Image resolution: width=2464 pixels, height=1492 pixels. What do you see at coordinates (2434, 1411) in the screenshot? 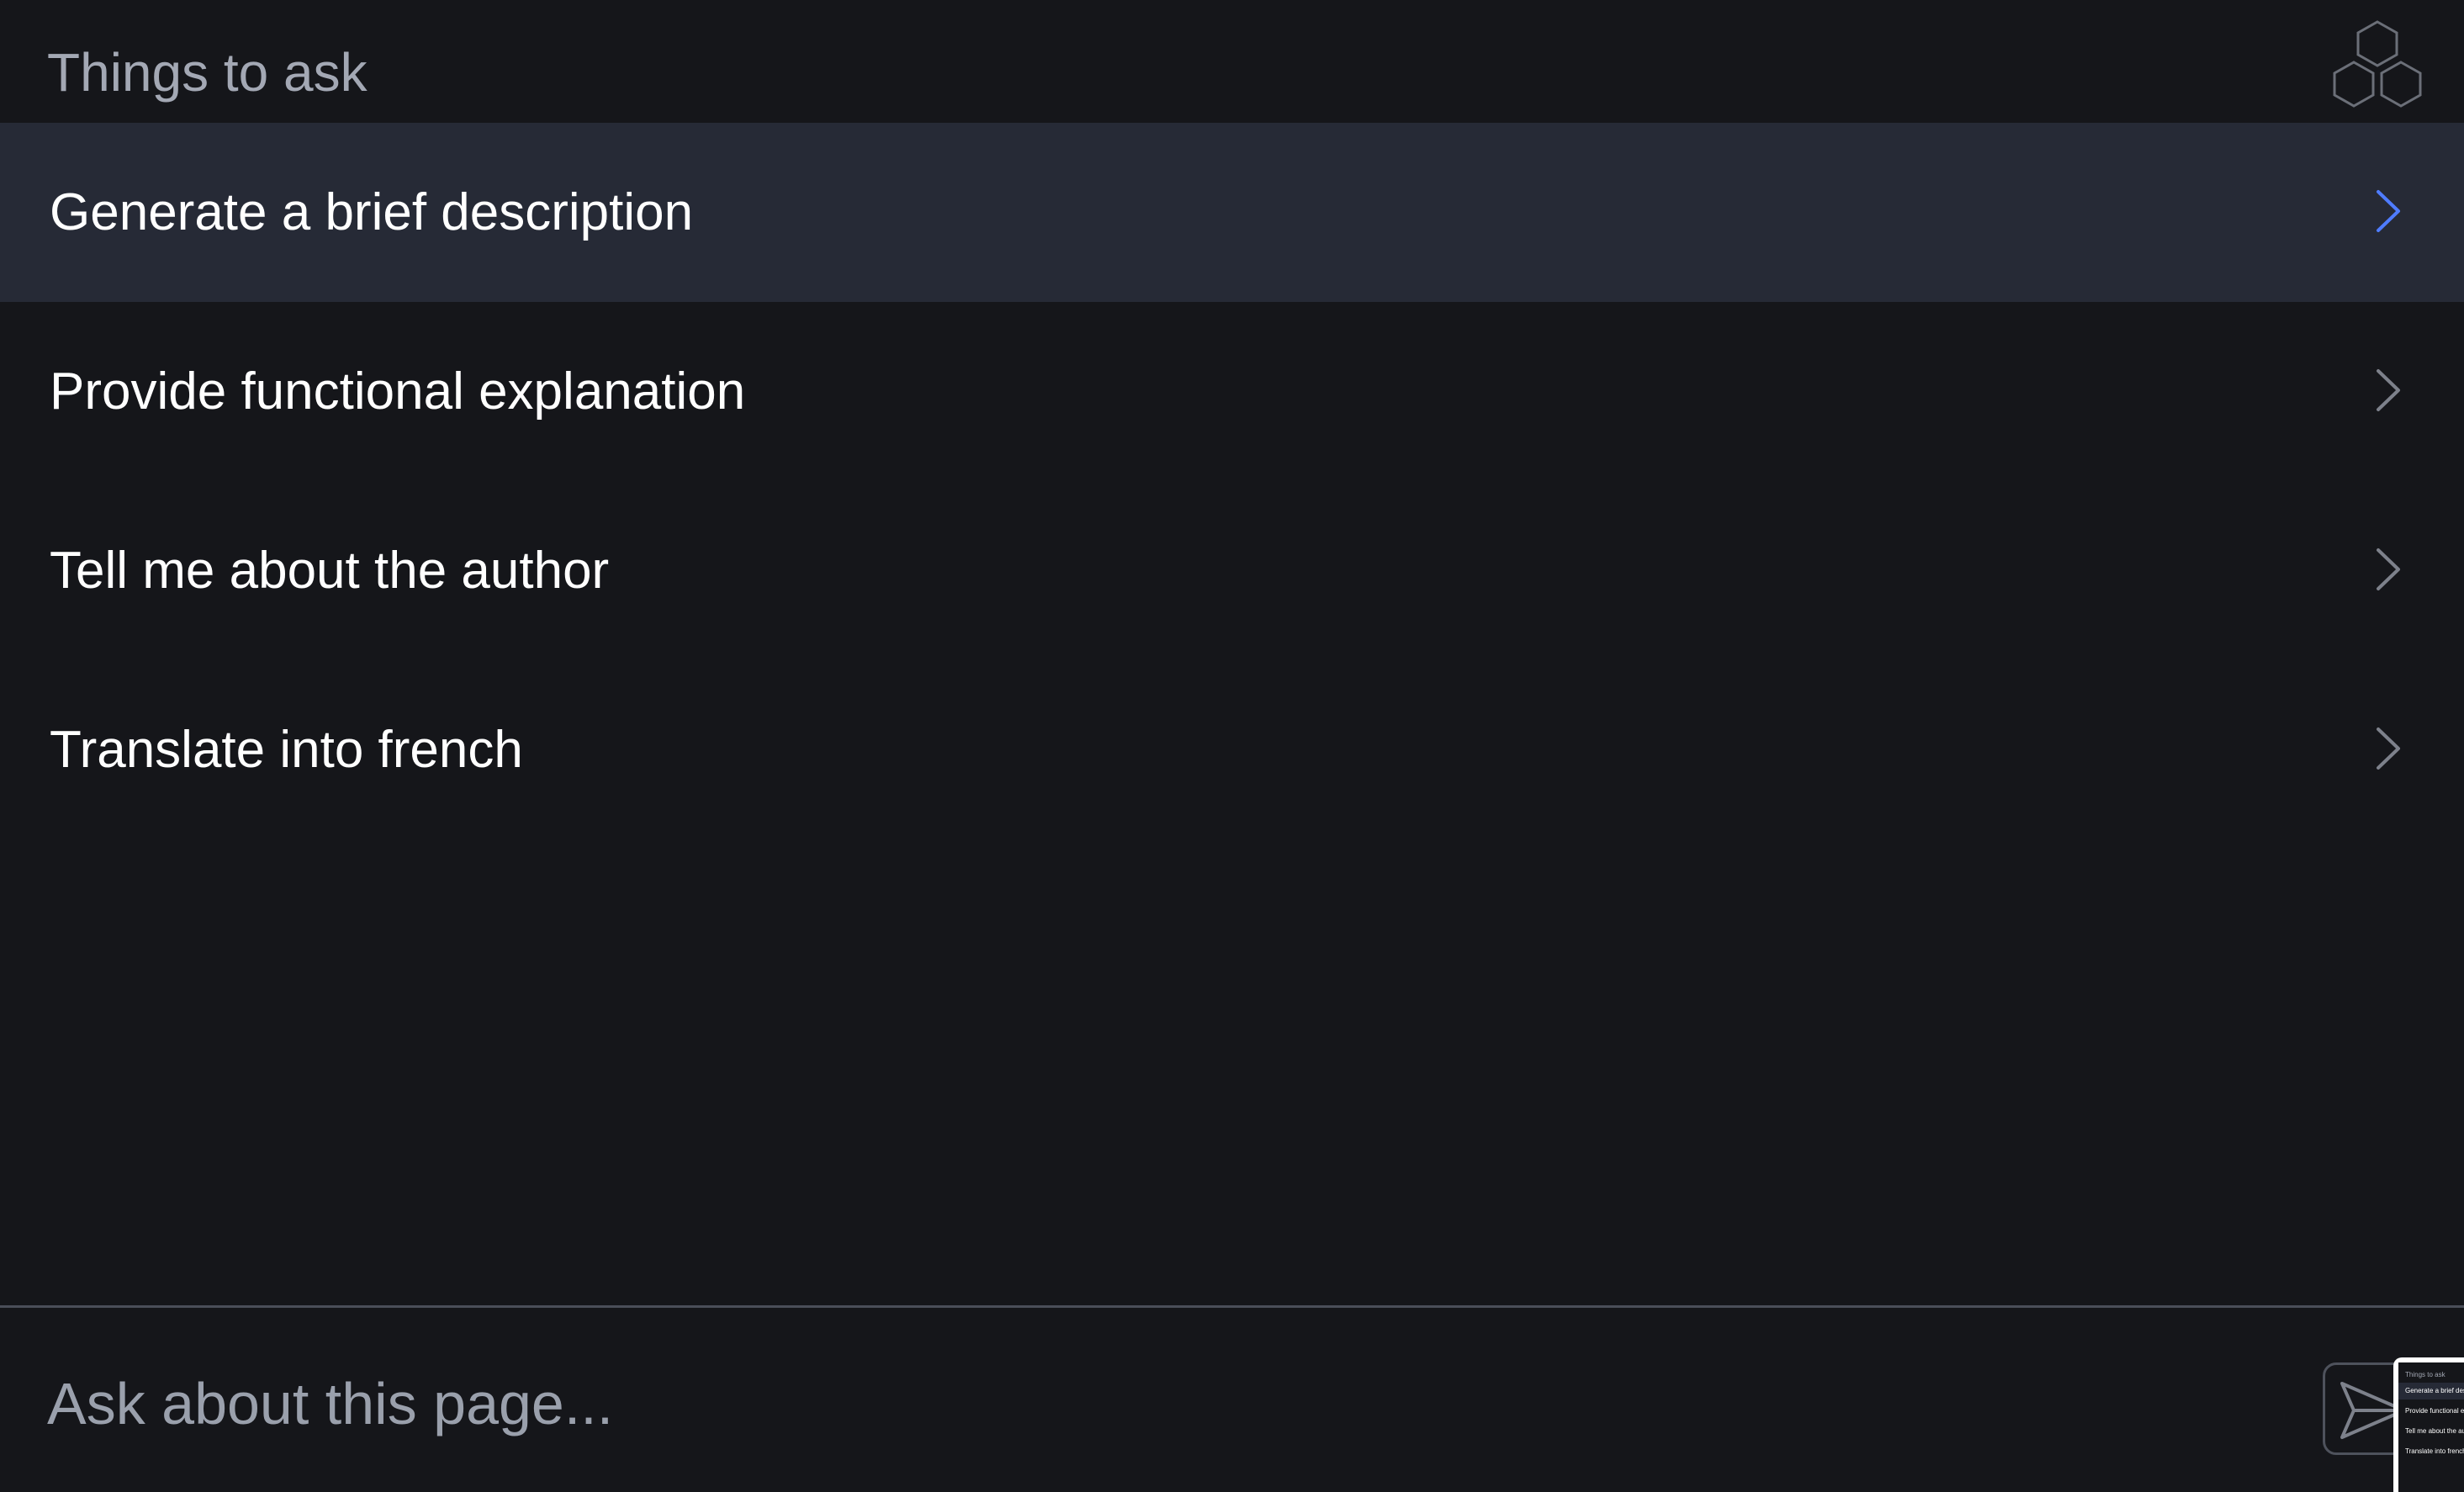
I see `thumbnail-item-label: Provide functional exp` at bounding box center [2434, 1411].